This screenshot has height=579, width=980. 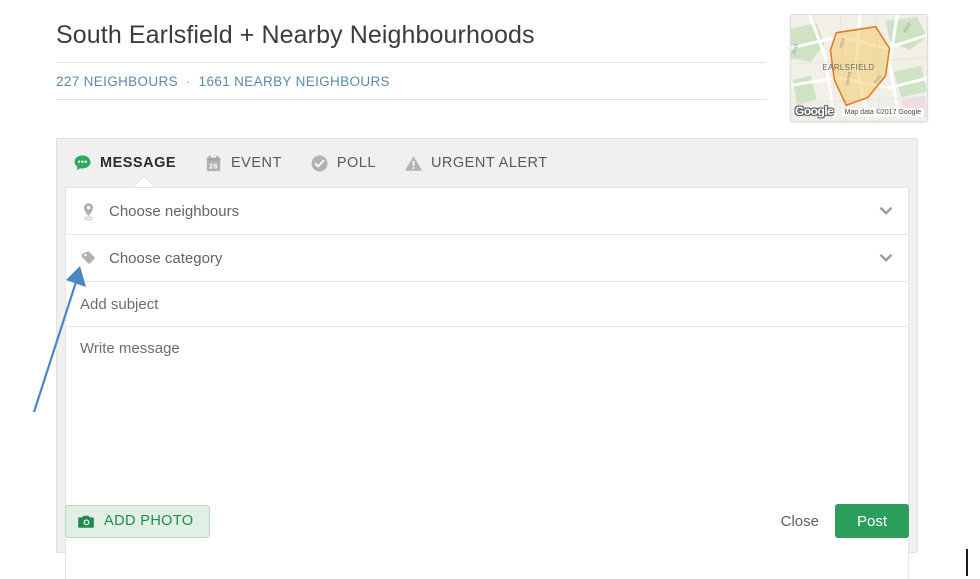 I want to click on text-cursor-artifact, so click(x=967, y=562).